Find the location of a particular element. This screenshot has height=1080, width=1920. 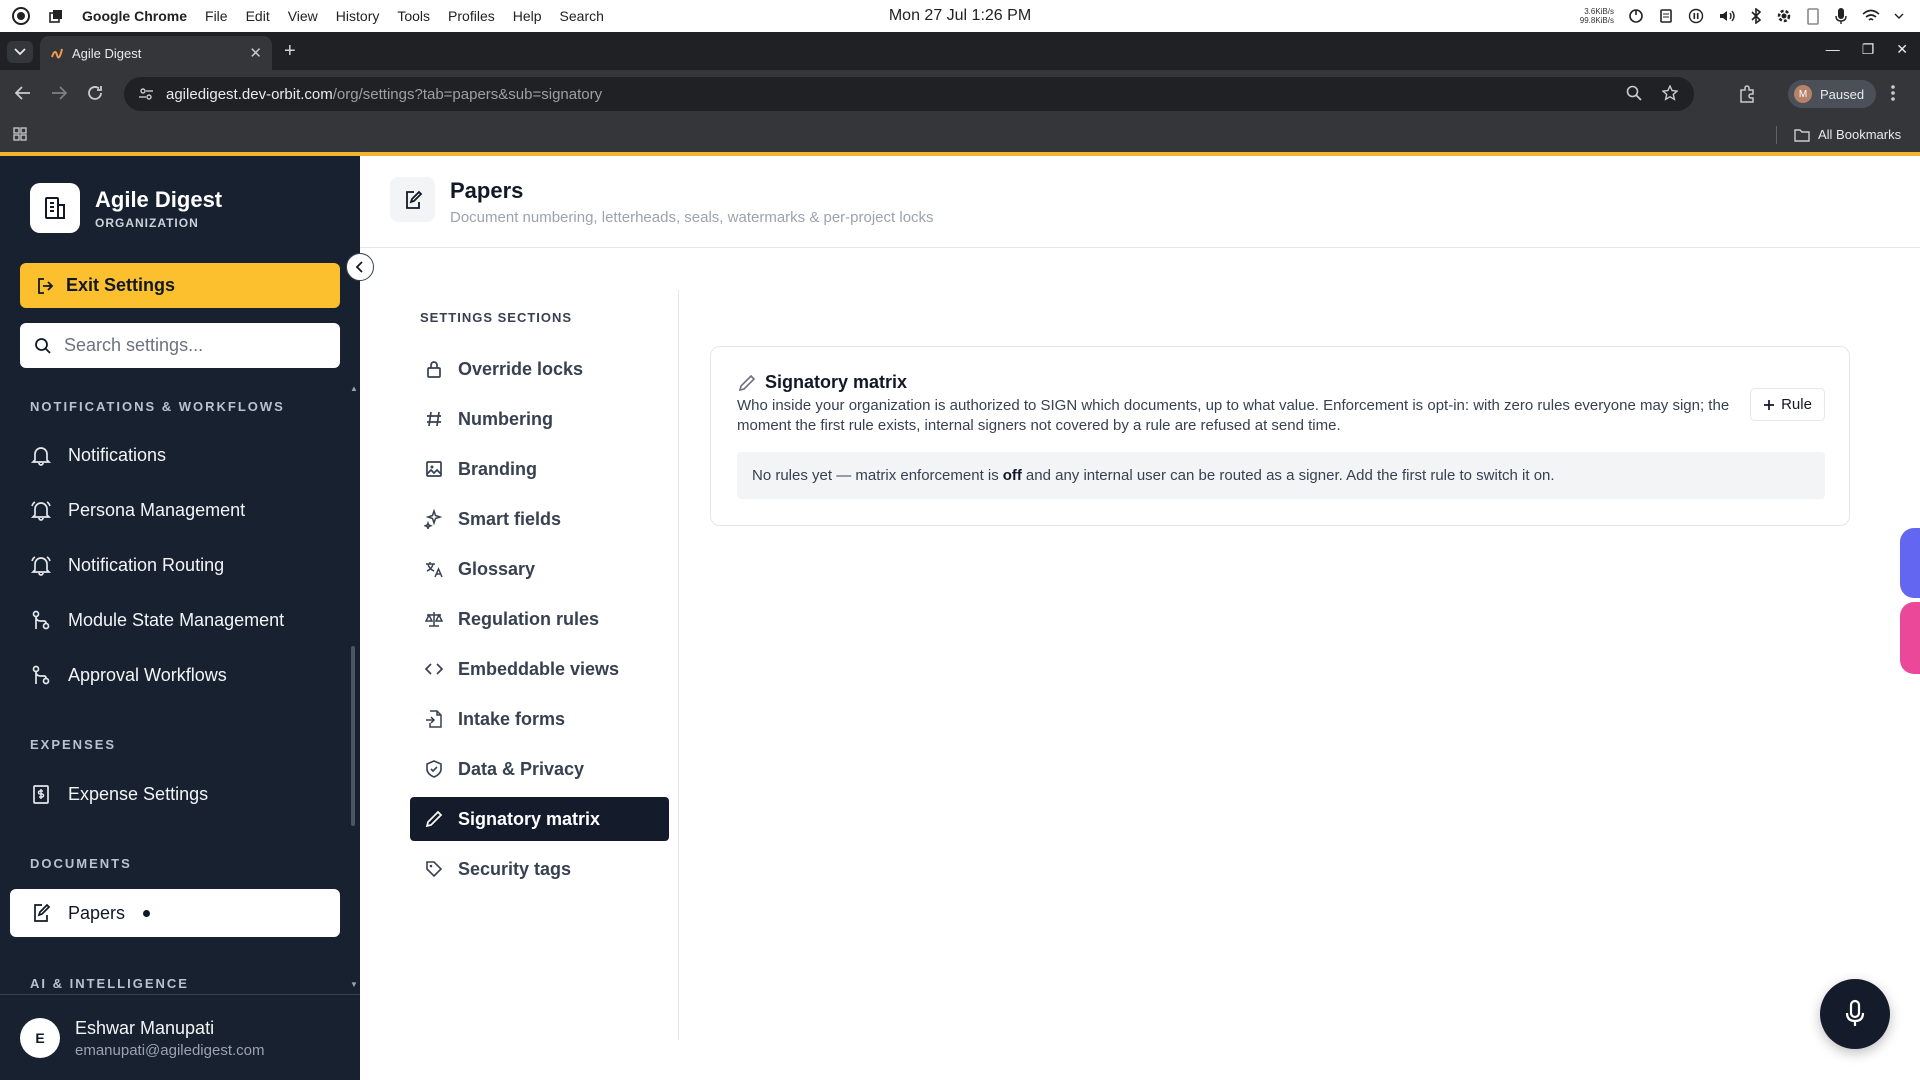

section-override-locks: Override locks is located at coordinates (539, 369).